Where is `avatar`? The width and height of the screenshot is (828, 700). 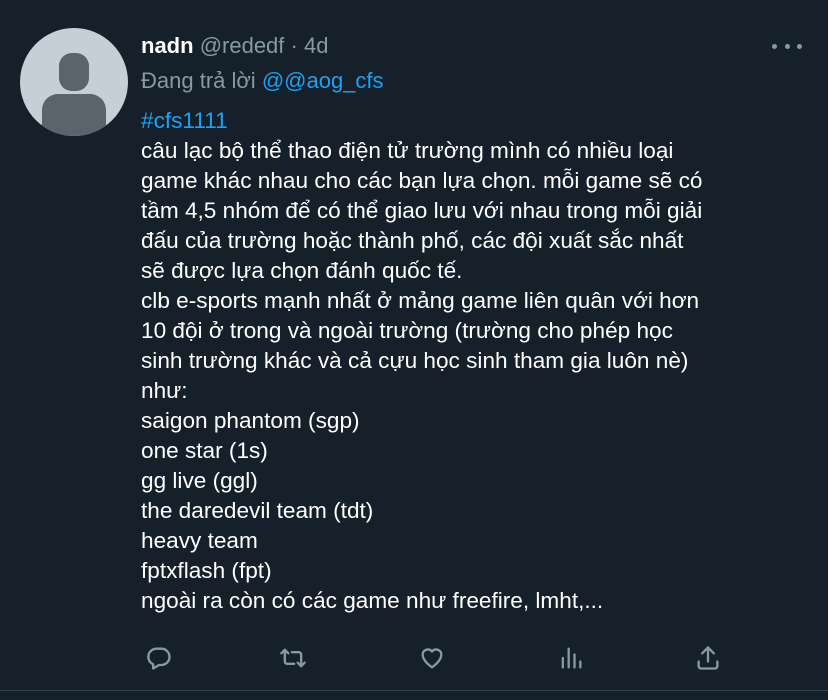 avatar is located at coordinates (74, 82).